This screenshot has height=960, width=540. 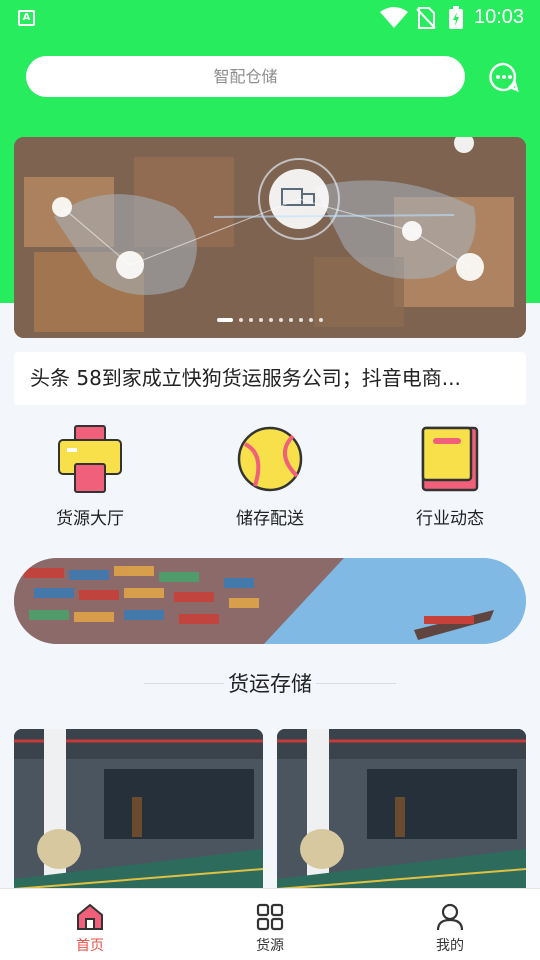 I want to click on tab-cargo: 货源, so click(x=270, y=924).